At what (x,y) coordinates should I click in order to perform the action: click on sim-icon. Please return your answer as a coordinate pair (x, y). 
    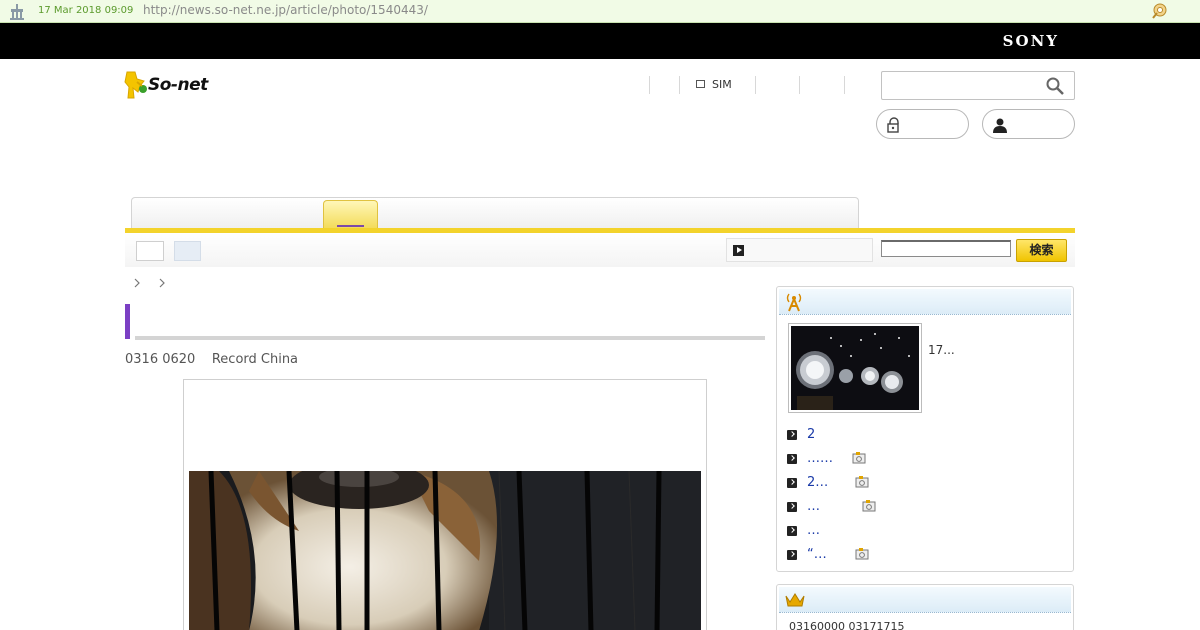
    Looking at the image, I should click on (700, 84).